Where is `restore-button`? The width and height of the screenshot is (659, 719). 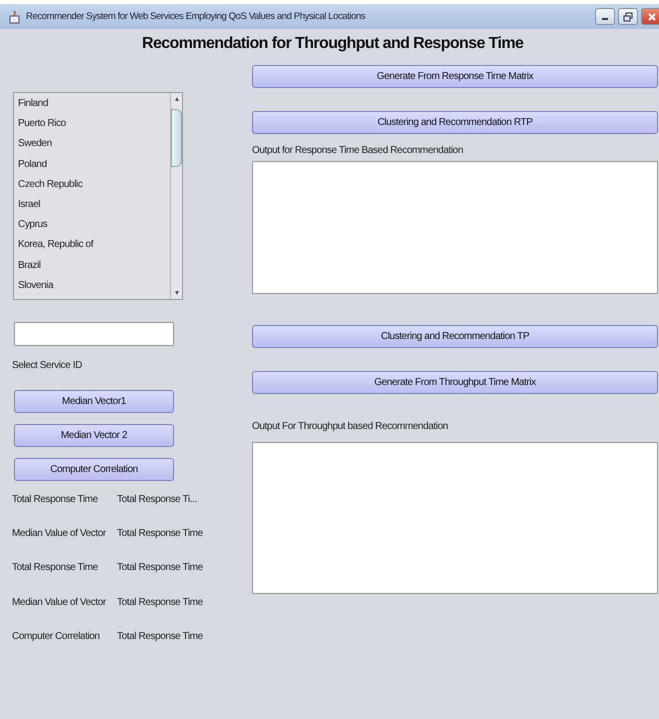 restore-button is located at coordinates (628, 16).